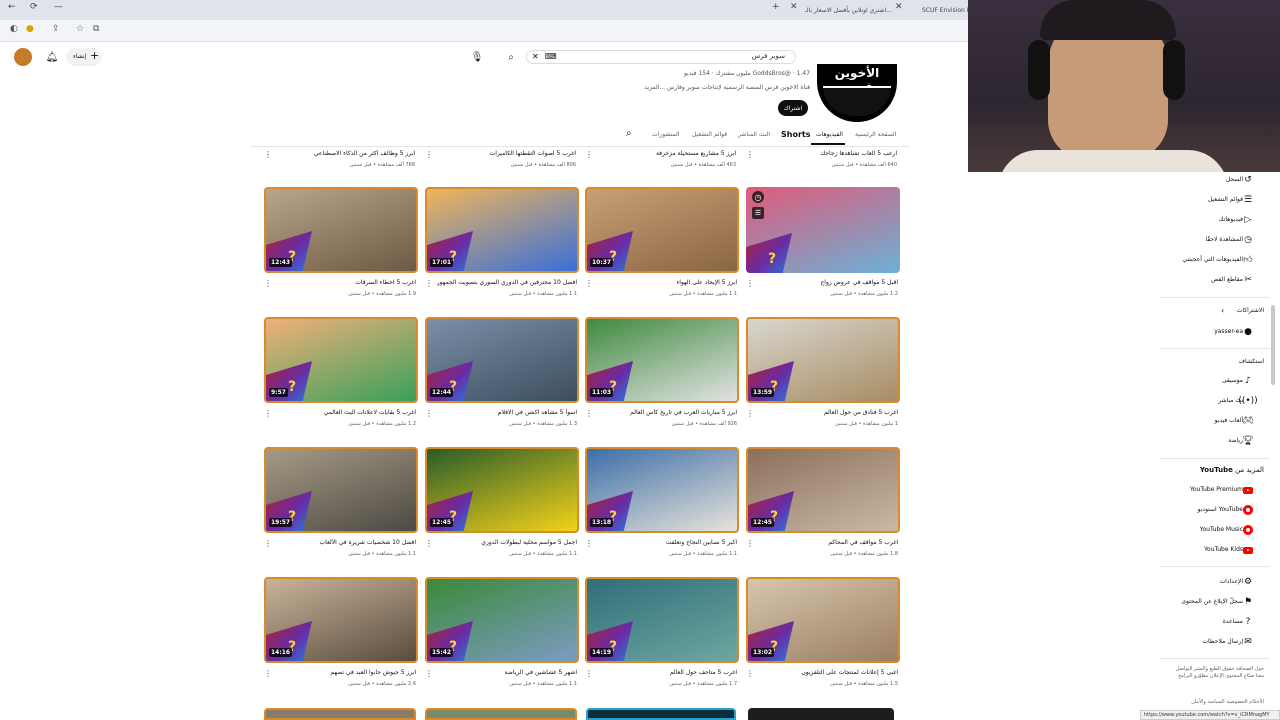 This screenshot has width=1280, height=720. I want to click on video-title: اجمل 5 مواسم محلية لبطولات الدوري, so click(507, 542).